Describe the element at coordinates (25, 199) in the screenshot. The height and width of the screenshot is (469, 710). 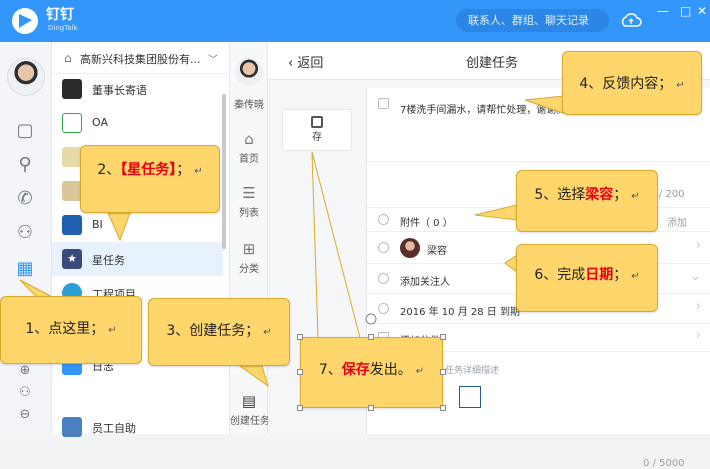
I see `phone-icon: ✆` at that location.